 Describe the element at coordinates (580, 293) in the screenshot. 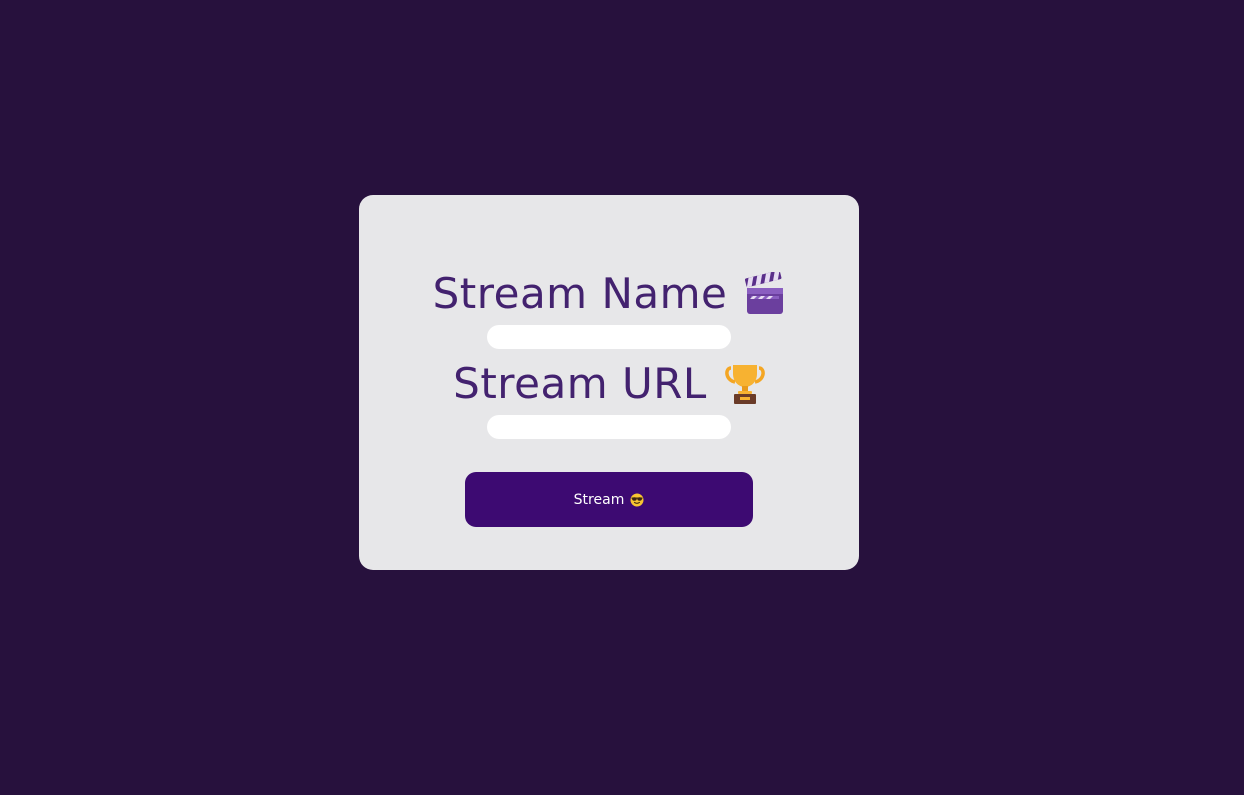

I see `stream-name-label: Stream Name` at that location.